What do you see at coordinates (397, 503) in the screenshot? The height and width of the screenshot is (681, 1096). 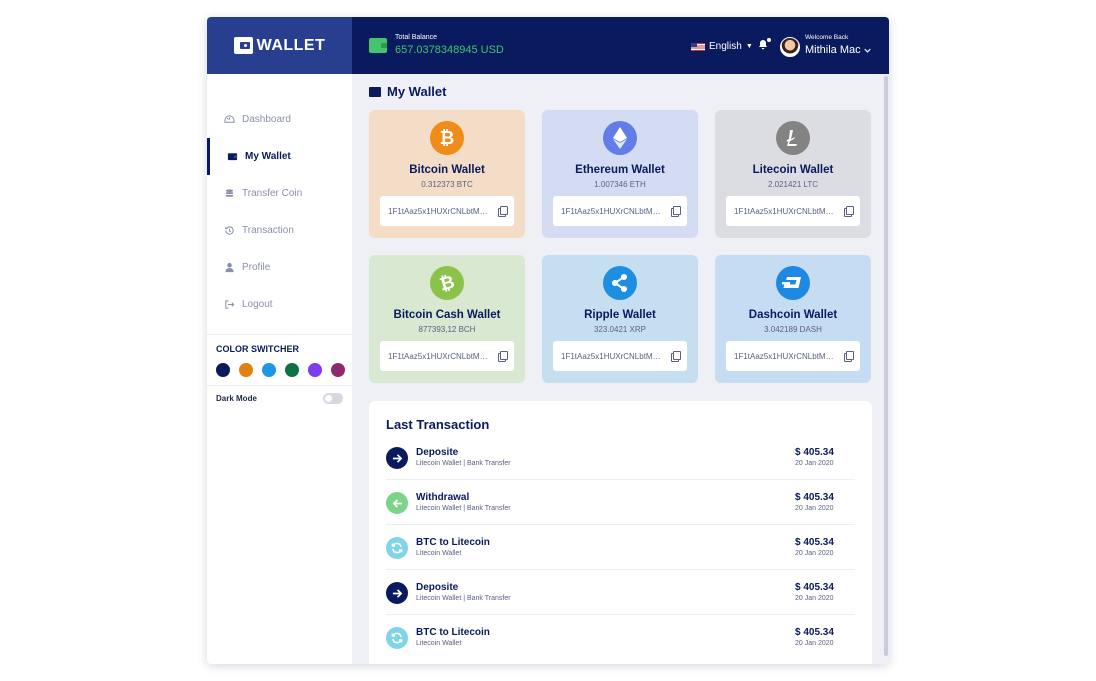 I see `arrow-left-icon` at bounding box center [397, 503].